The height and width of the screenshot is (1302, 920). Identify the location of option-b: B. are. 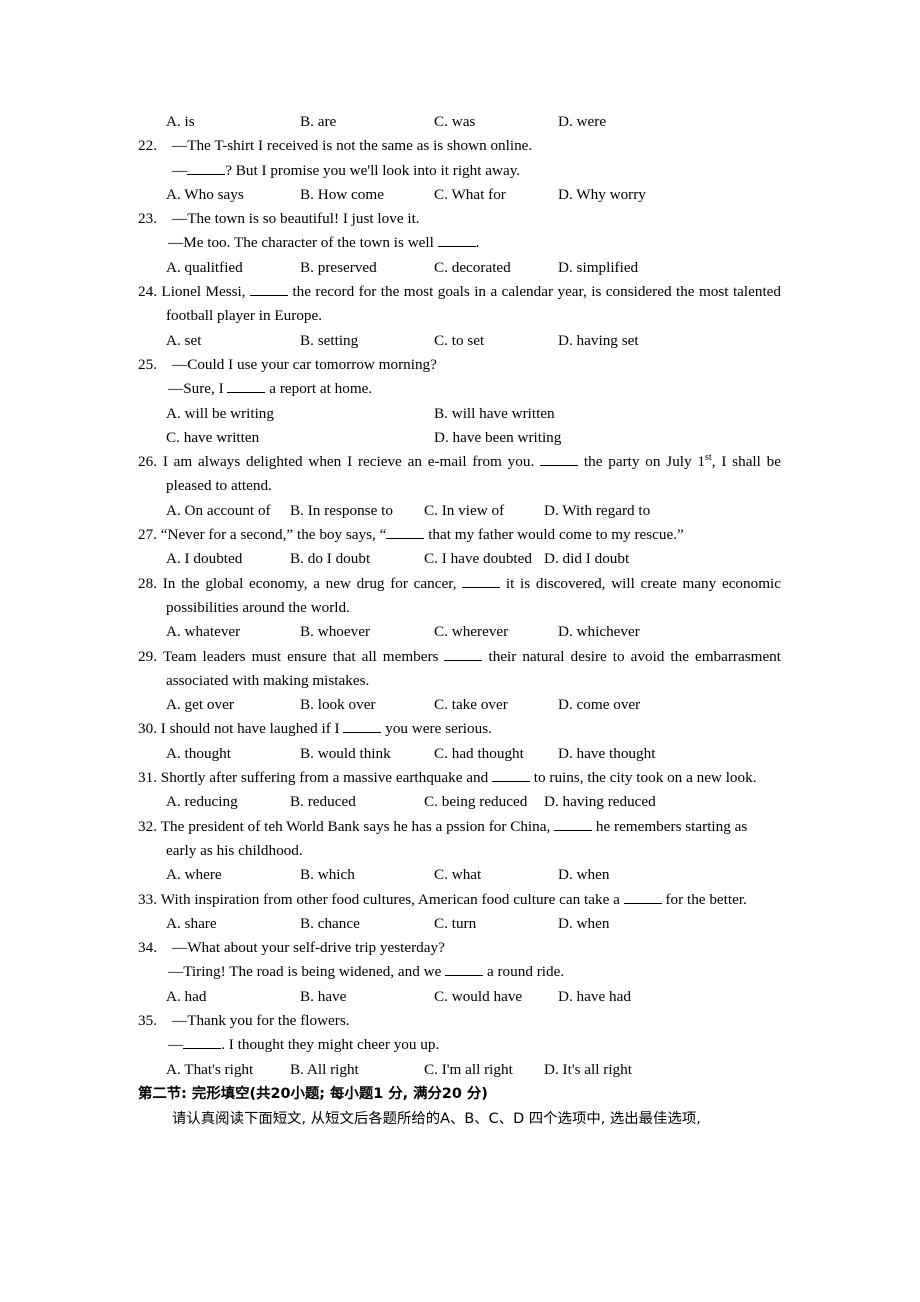
(318, 121).